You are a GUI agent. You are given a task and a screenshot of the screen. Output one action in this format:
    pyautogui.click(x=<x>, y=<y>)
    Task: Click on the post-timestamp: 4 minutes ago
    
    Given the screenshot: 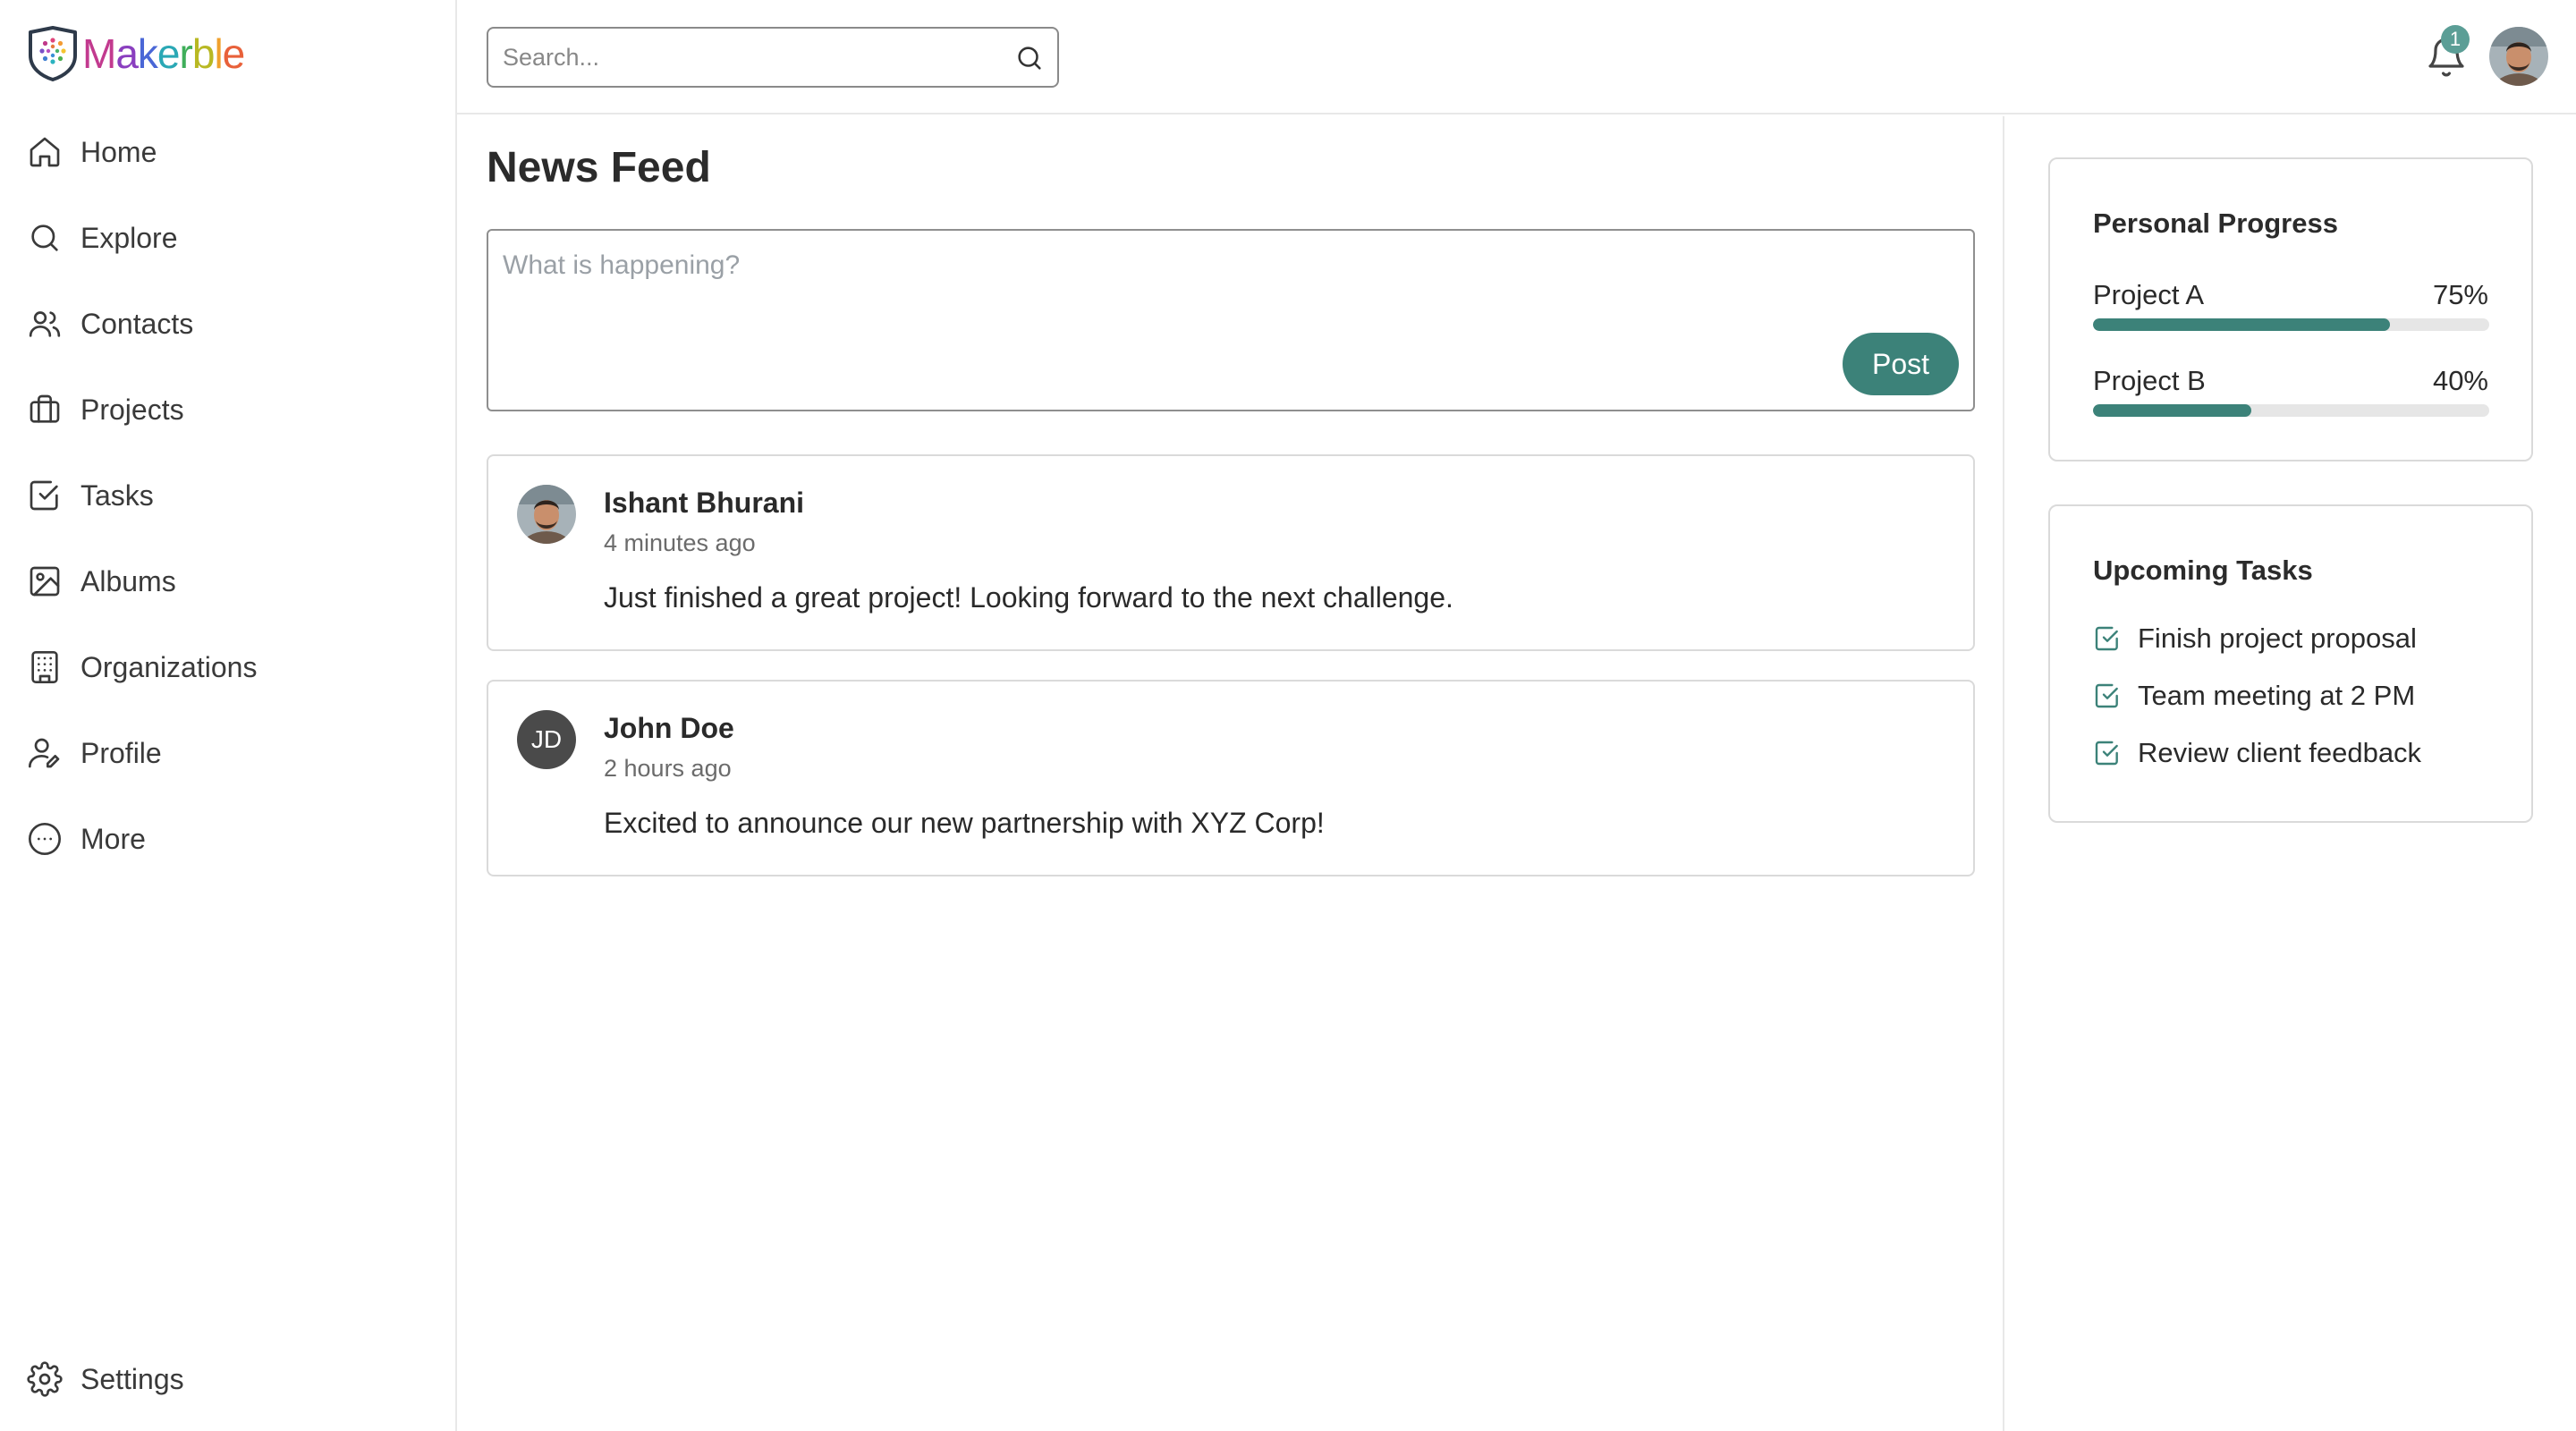 What is the action you would take?
    pyautogui.click(x=680, y=542)
    